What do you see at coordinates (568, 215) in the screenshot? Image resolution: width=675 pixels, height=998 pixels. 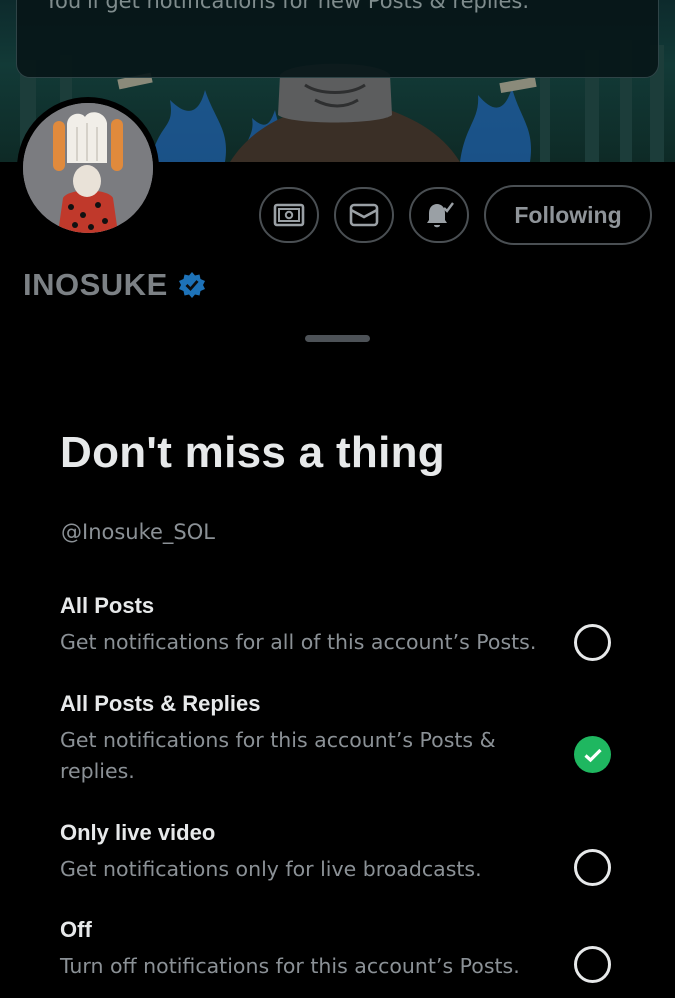 I see `following-button: Following` at bounding box center [568, 215].